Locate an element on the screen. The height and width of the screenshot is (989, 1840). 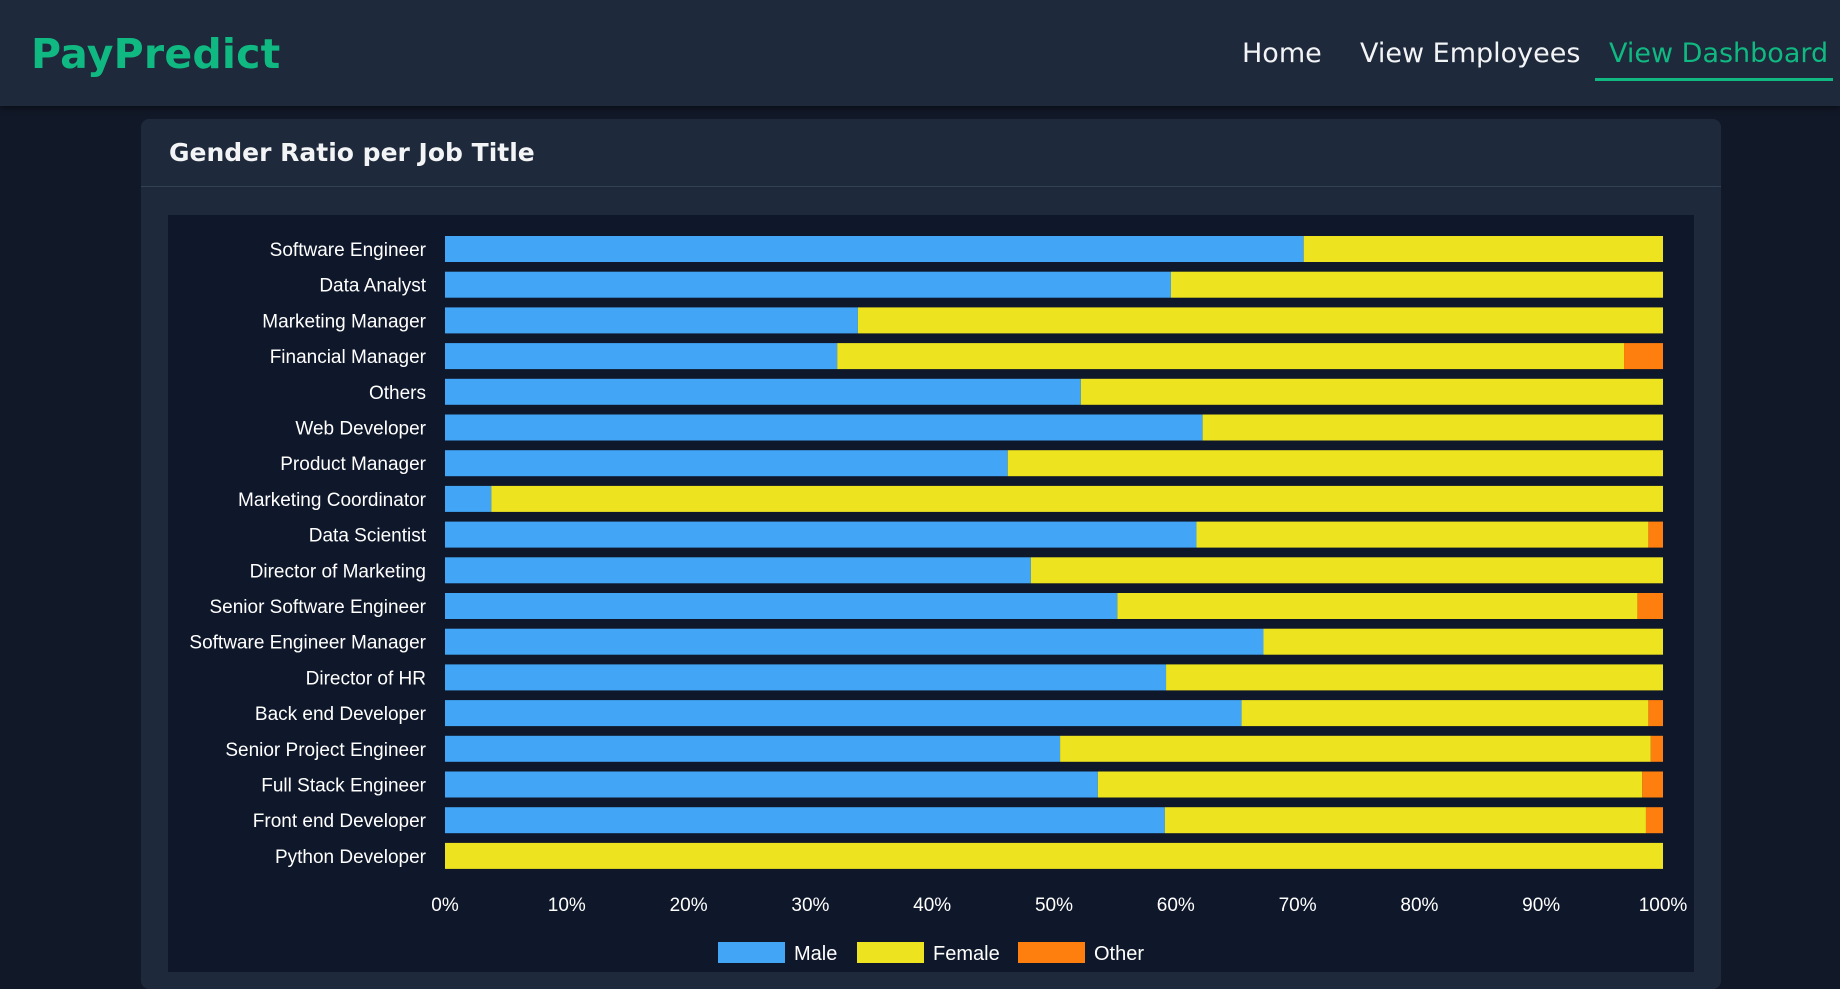
brand-logo: PayPredict is located at coordinates (155, 54).